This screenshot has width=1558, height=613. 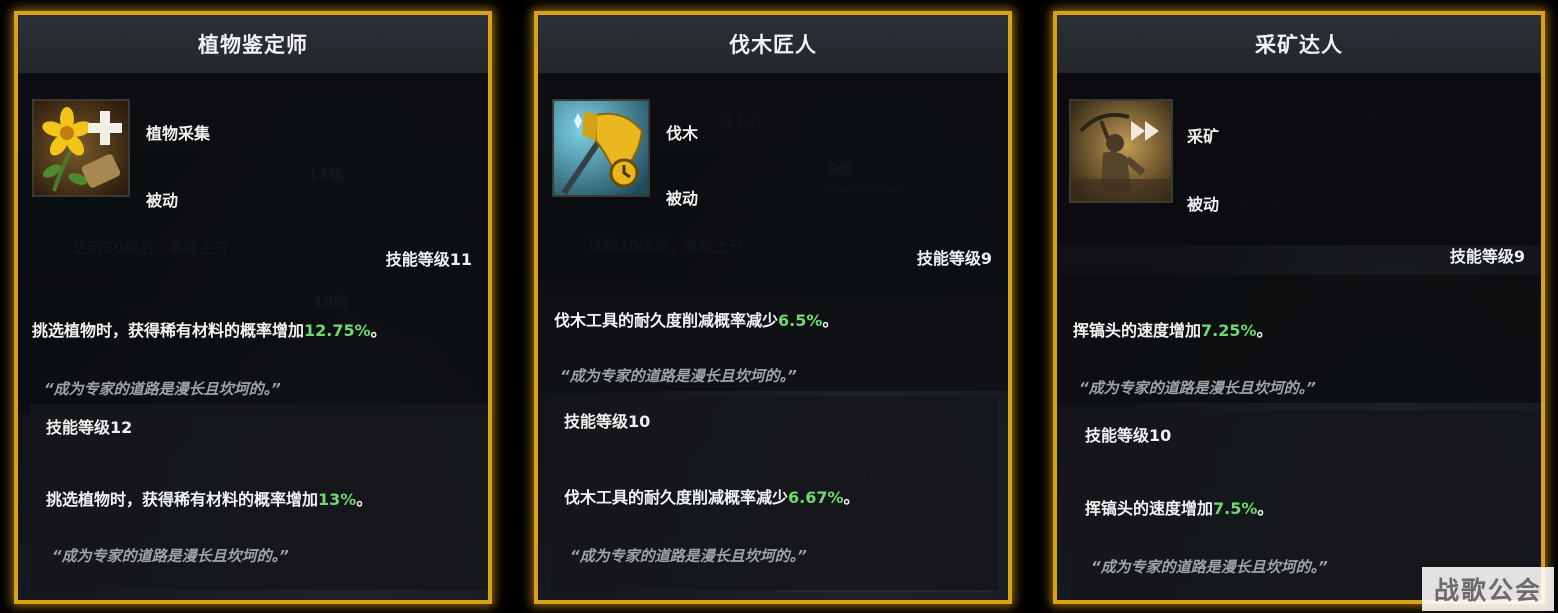 What do you see at coordinates (1299, 159) in the screenshot?
I see `skill-tooltip-current: 采矿 被动` at bounding box center [1299, 159].